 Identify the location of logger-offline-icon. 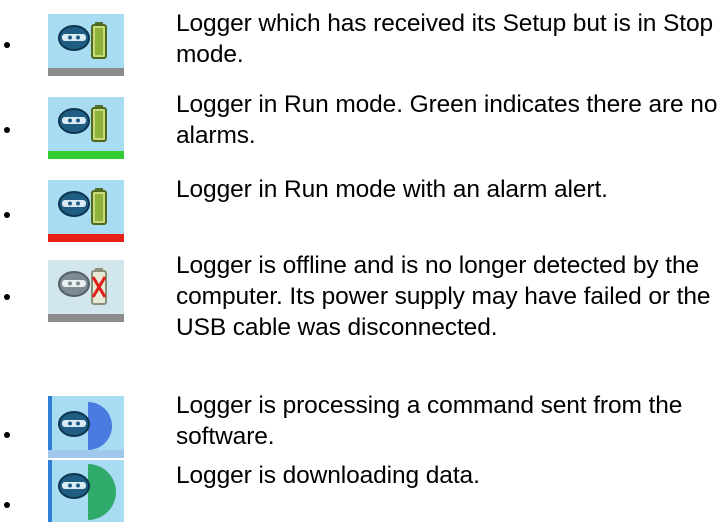
(86, 291).